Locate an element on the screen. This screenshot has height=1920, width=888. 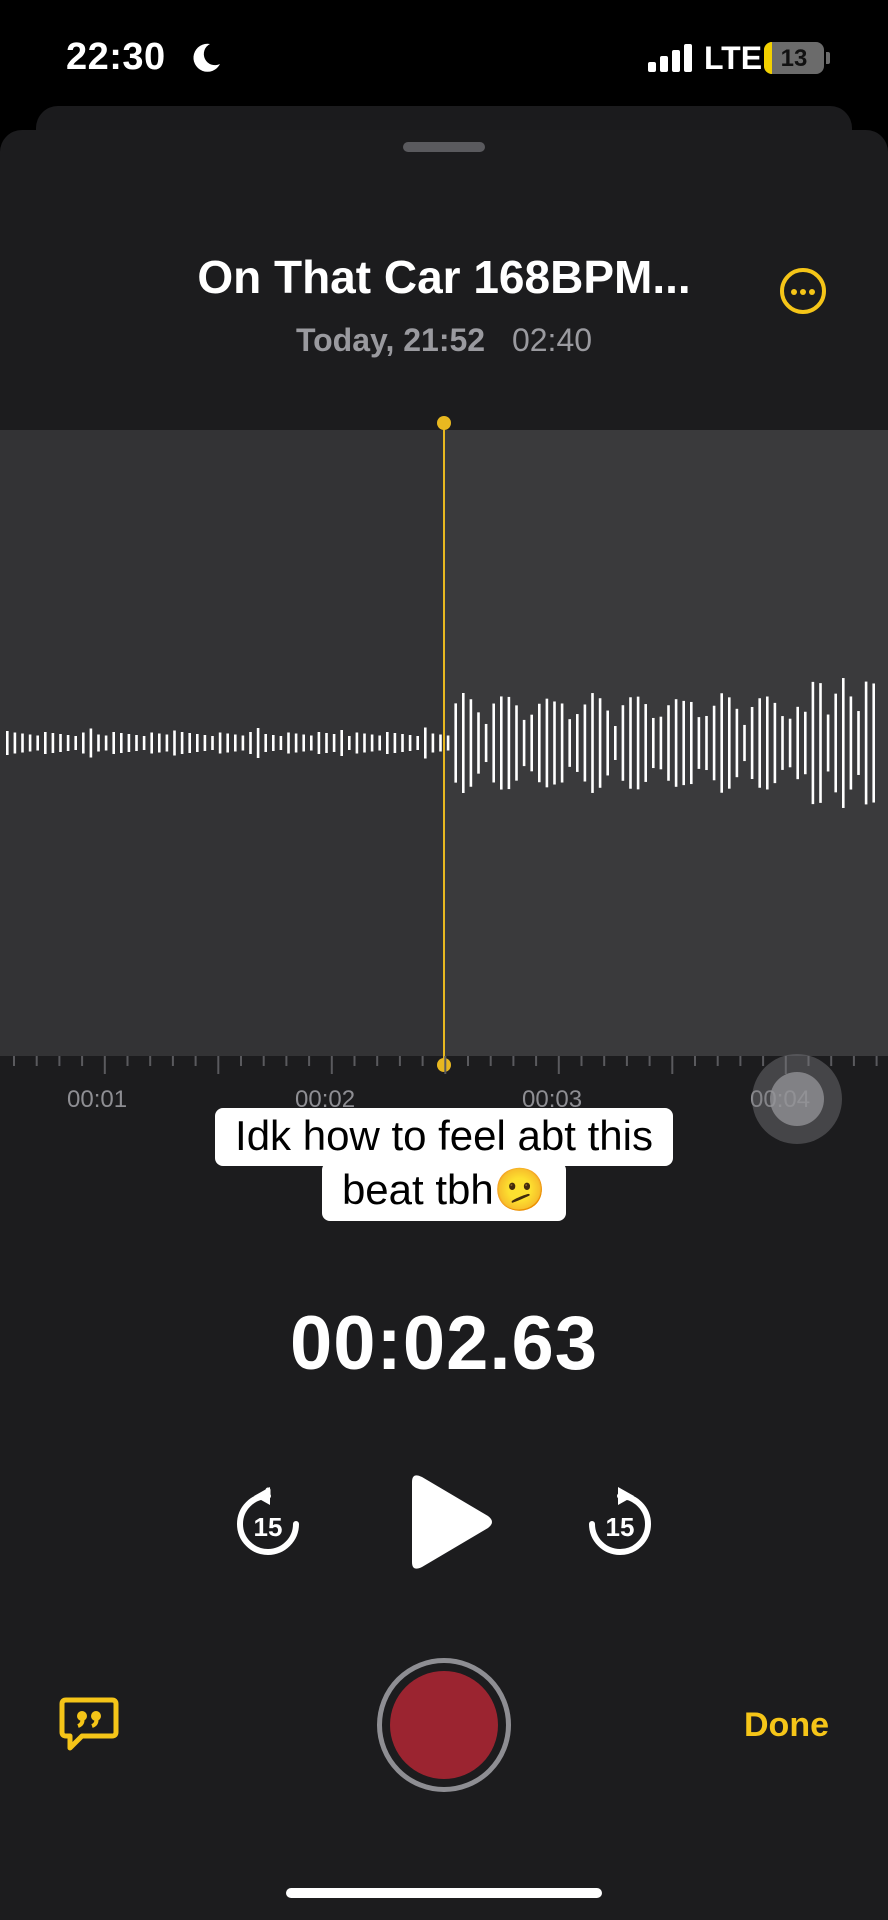
playhead is located at coordinates (444, 744).